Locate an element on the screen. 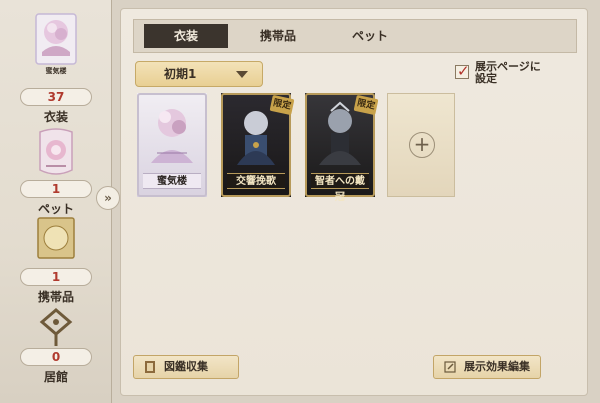 The height and width of the screenshot is (403, 600). card-name: 交響挽歌 is located at coordinates (256, 181).